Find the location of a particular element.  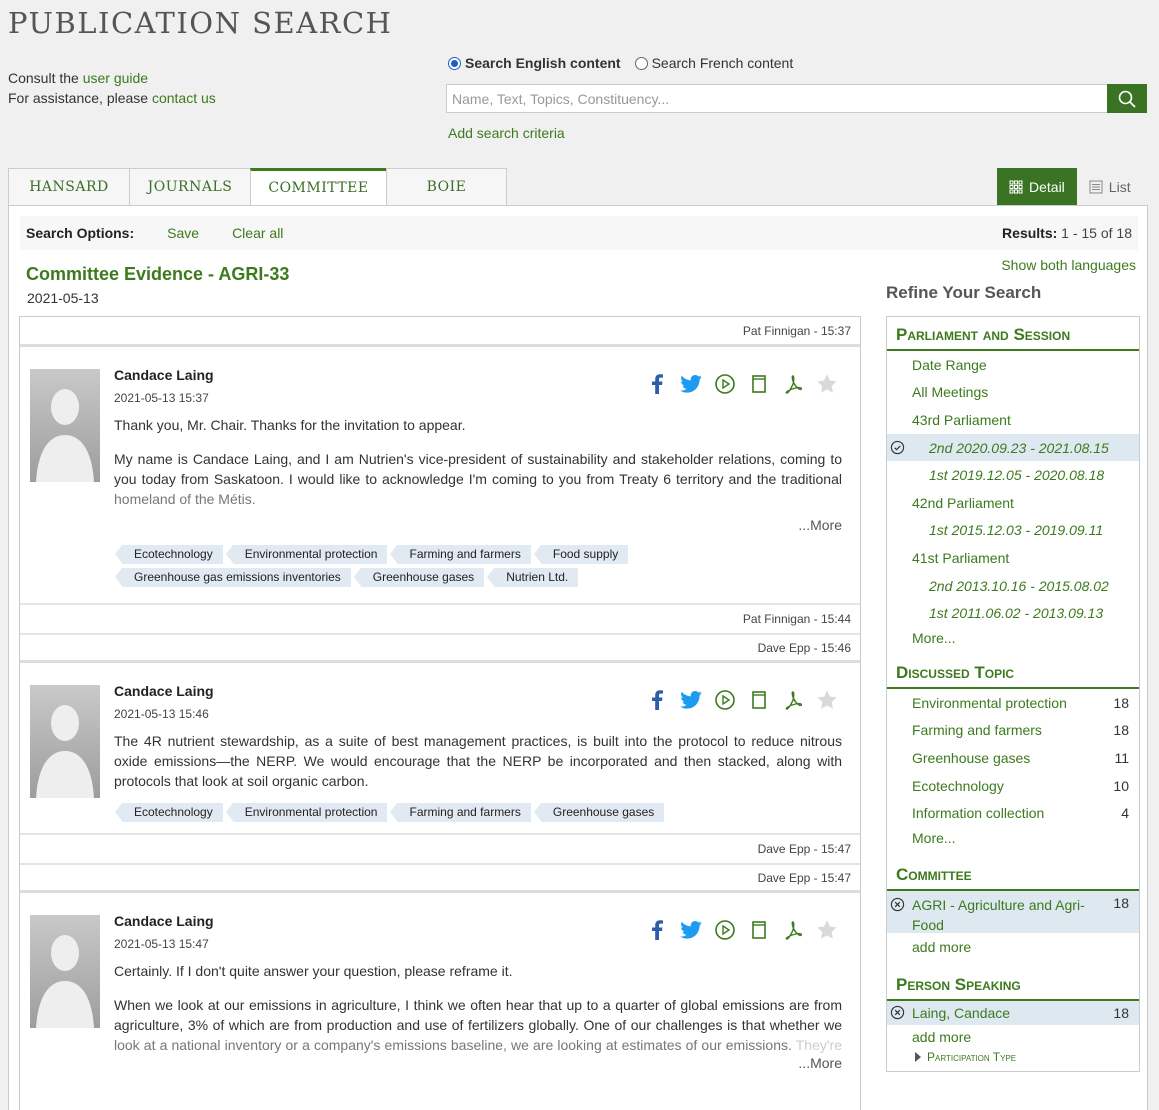

facet-item: Ecotechnology 10 is located at coordinates (1013, 786).